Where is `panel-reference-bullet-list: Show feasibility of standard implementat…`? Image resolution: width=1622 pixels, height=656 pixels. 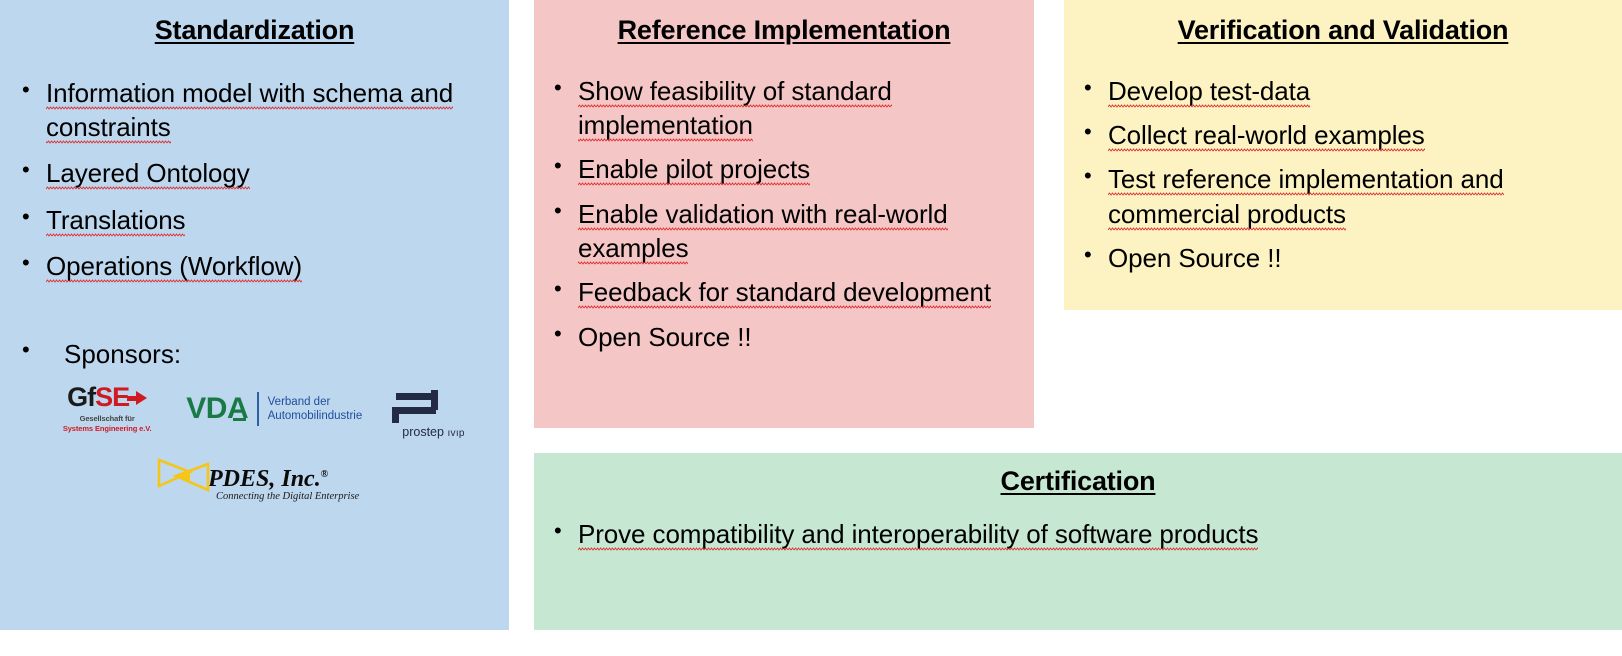 panel-reference-bullet-list: Show feasibility of standard implementat… is located at coordinates (784, 213).